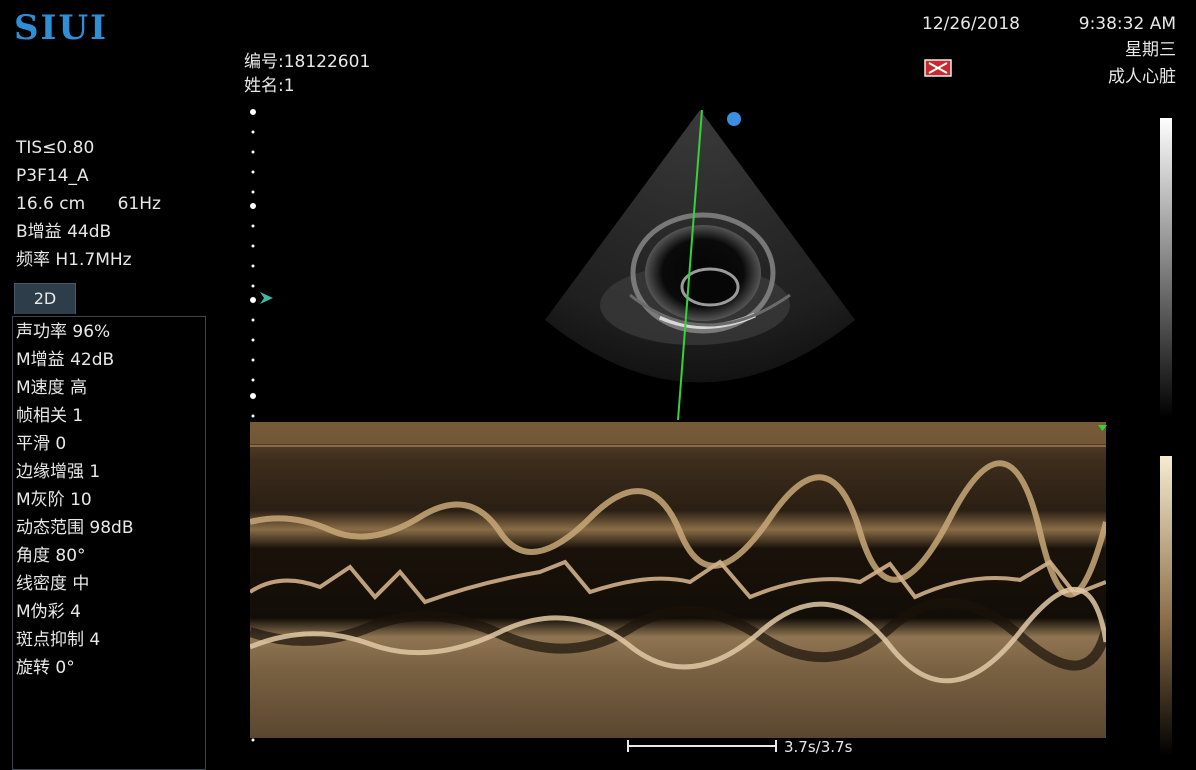 The height and width of the screenshot is (770, 1196). I want to click on grayscale-bar, so click(1166, 268).